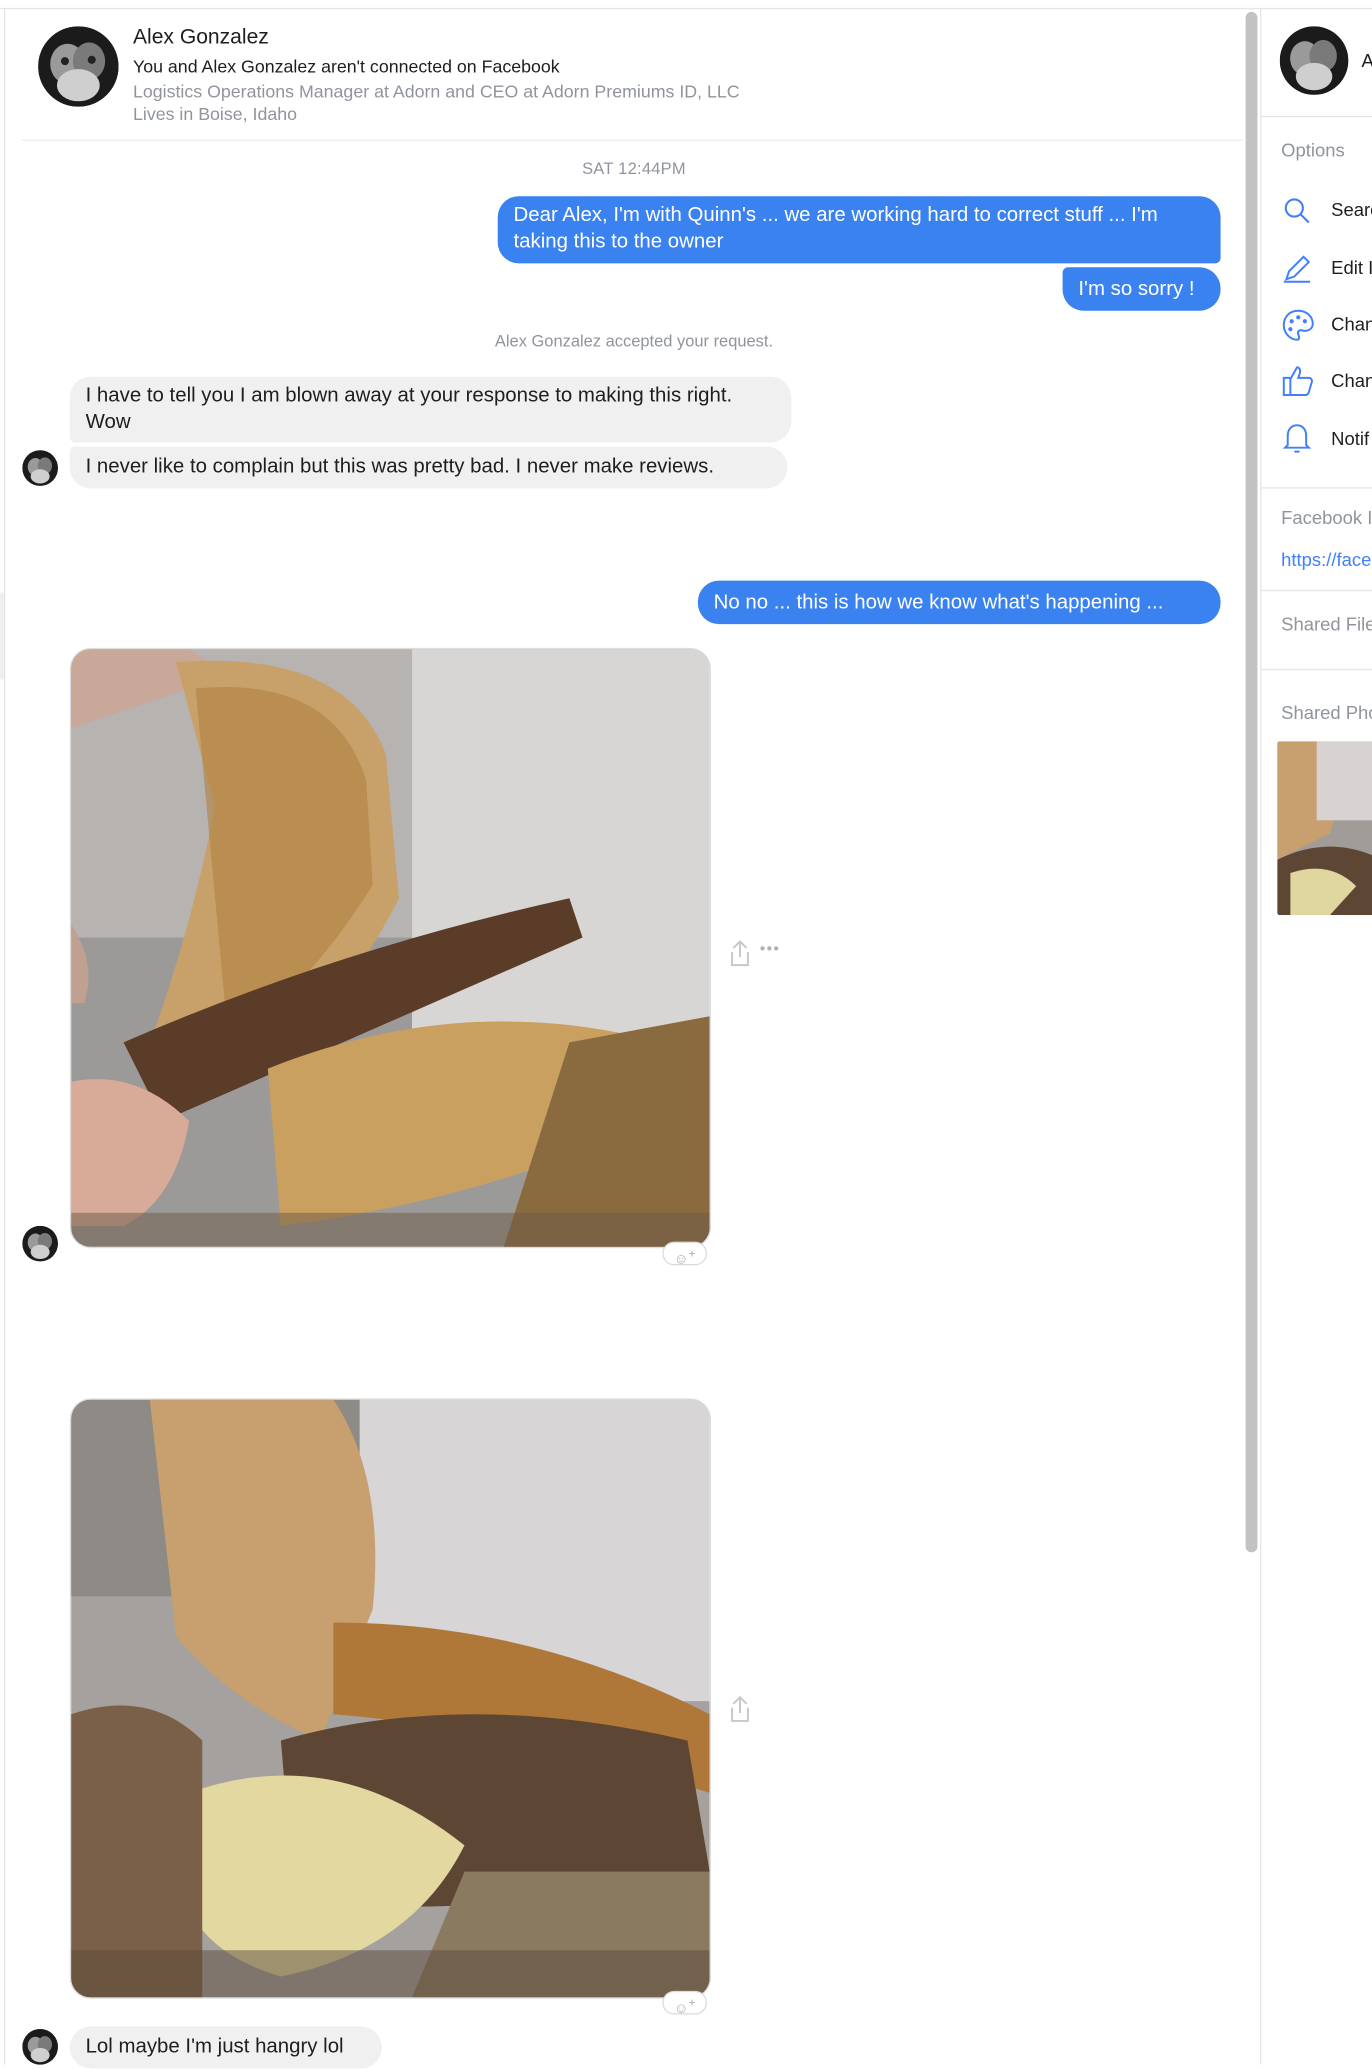 This screenshot has width=1372, height=2069. What do you see at coordinates (1366, 60) in the screenshot?
I see `panel-name: A` at bounding box center [1366, 60].